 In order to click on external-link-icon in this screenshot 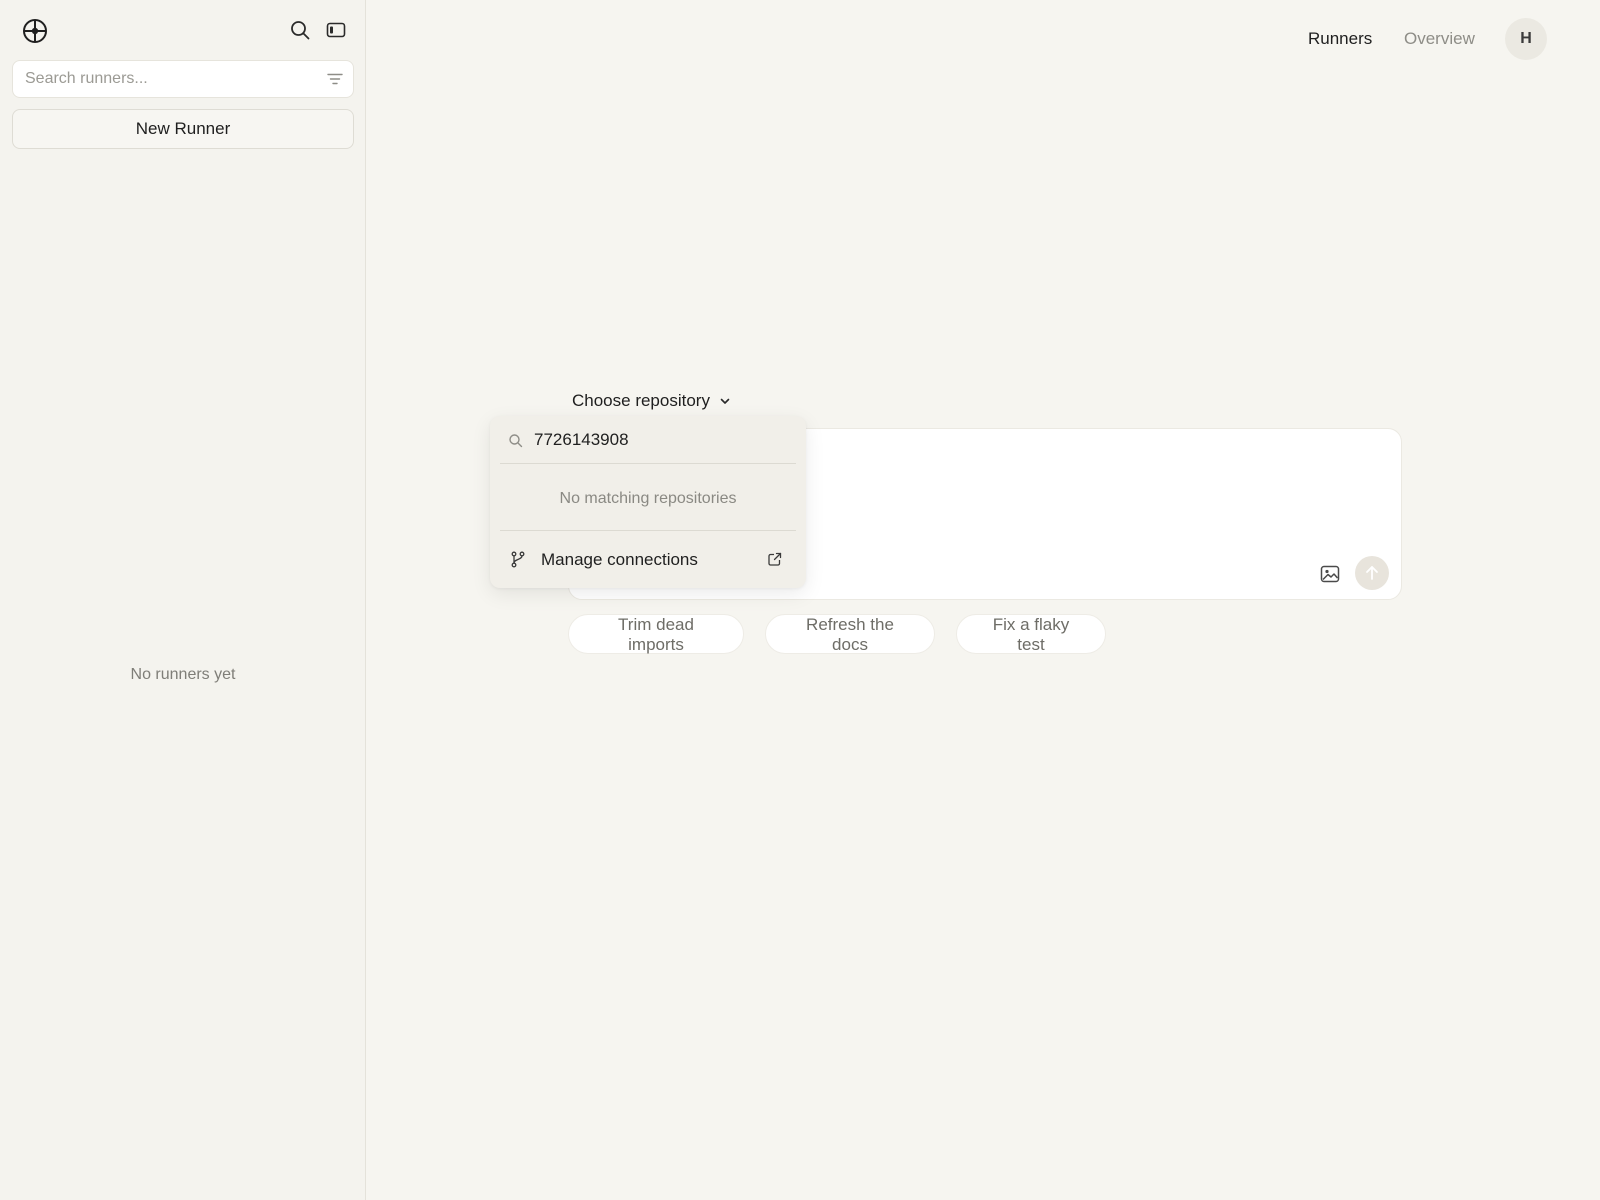, I will do `click(774, 559)`.